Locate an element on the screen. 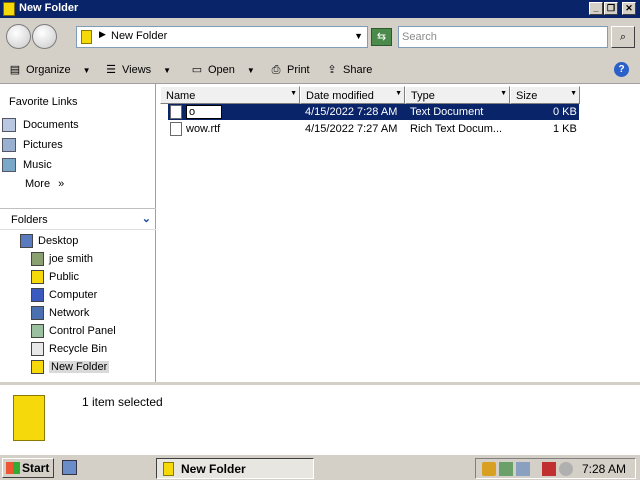 Image resolution: width=640 pixels, height=480 pixels. printer-icon: ⎙ is located at coordinates (276, 70).